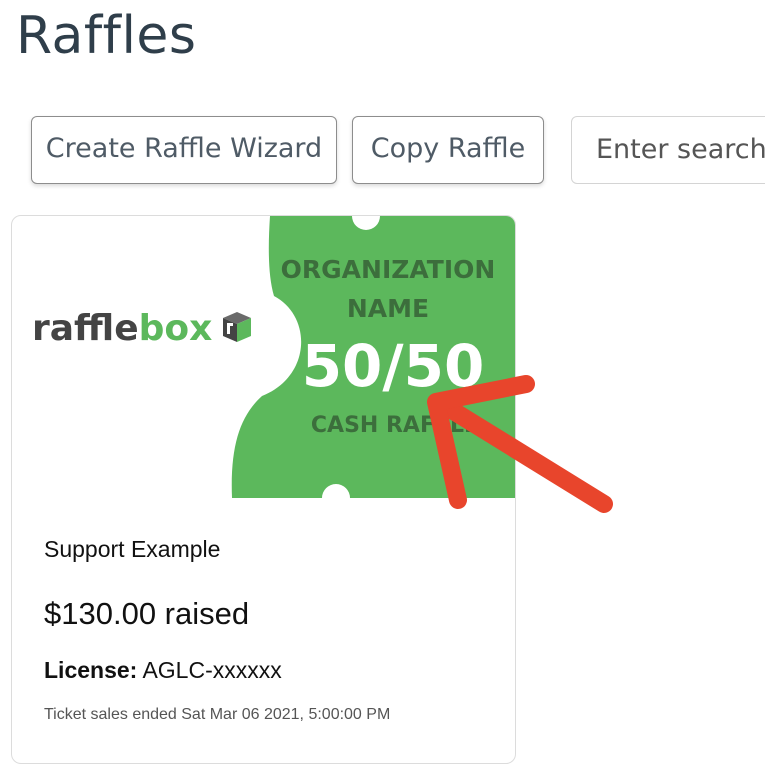 The image size is (765, 784). I want to click on license-info: License: AGLC-xxxxxx, so click(163, 670).